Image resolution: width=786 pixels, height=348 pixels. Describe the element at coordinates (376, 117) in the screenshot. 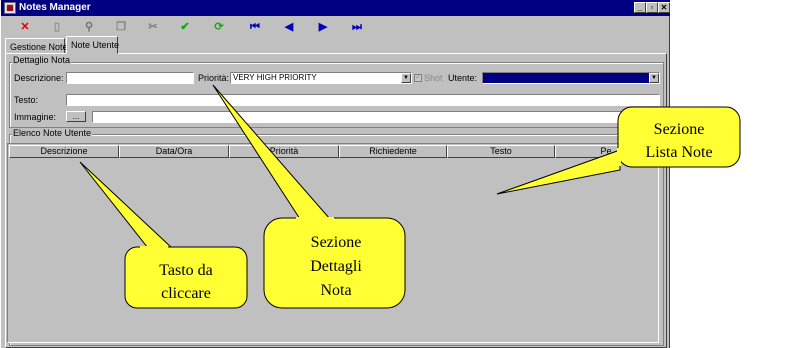

I see `immagine-path-input` at that location.